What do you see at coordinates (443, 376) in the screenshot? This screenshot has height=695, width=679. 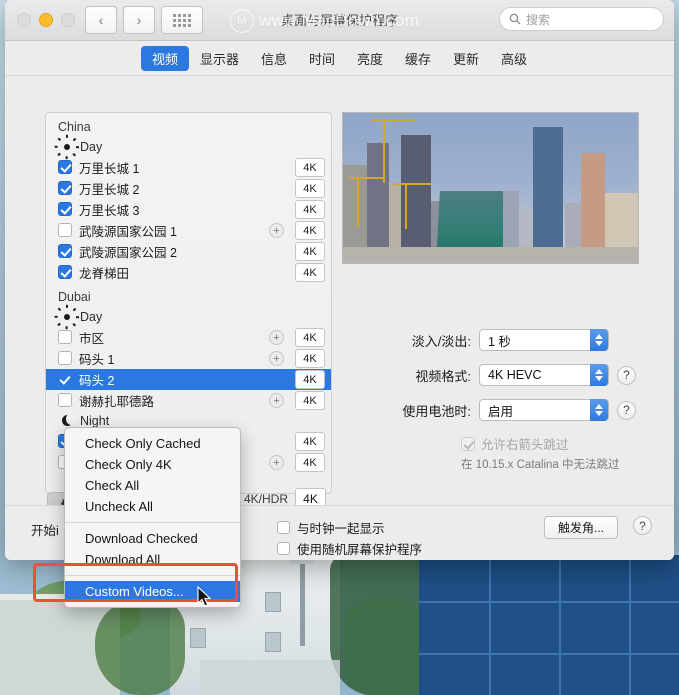 I see `format-label: 视频格式:` at bounding box center [443, 376].